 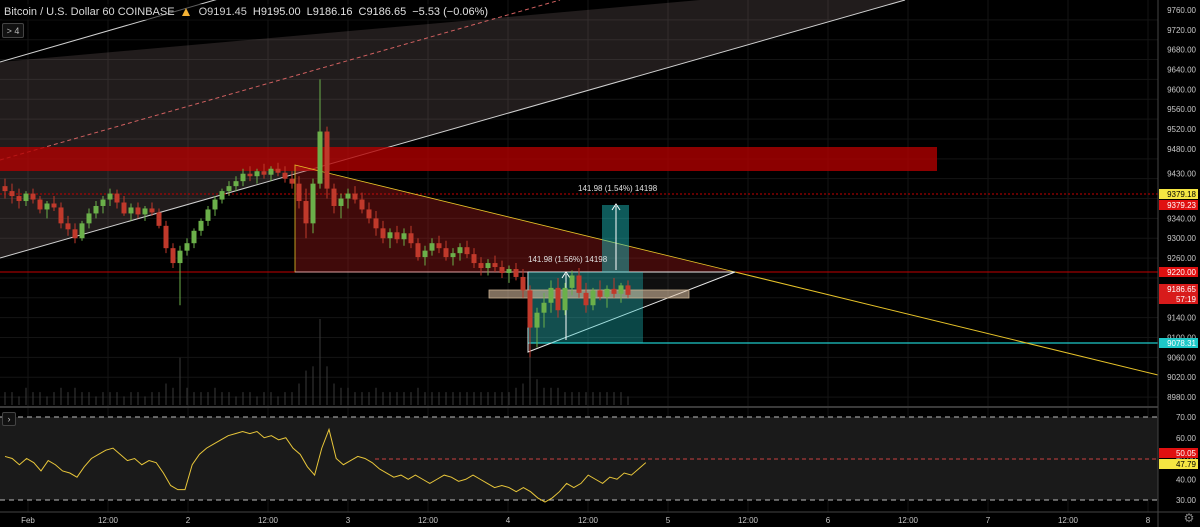 I want to click on low-value: L9186.16, so click(x=329, y=12).